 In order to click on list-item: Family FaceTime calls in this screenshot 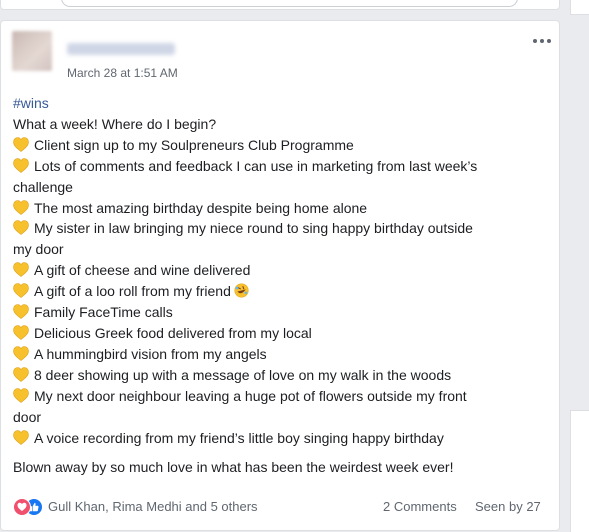, I will do `click(283, 312)`.